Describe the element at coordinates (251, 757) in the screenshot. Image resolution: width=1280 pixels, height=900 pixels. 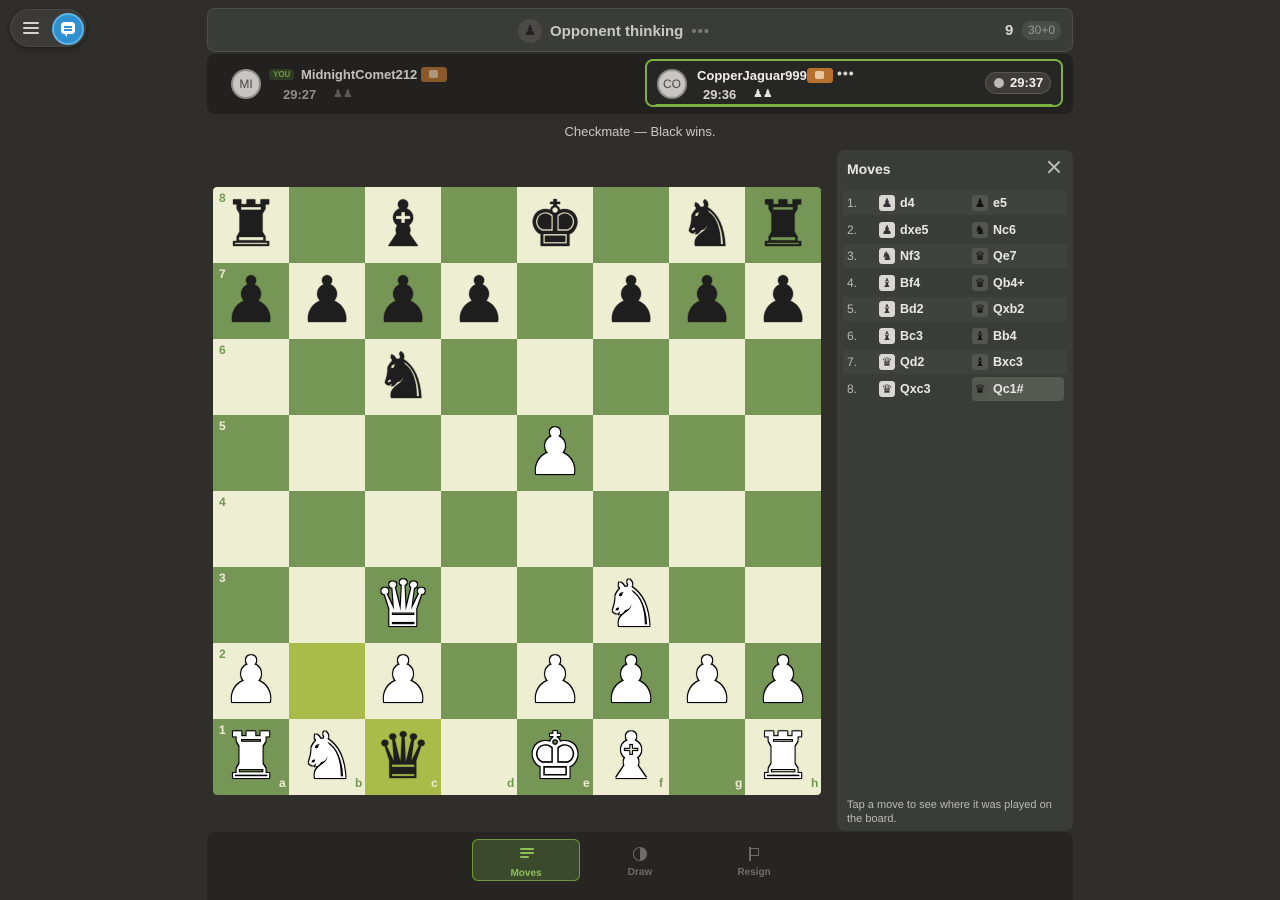
I see `white-rook-a1: ♜` at that location.